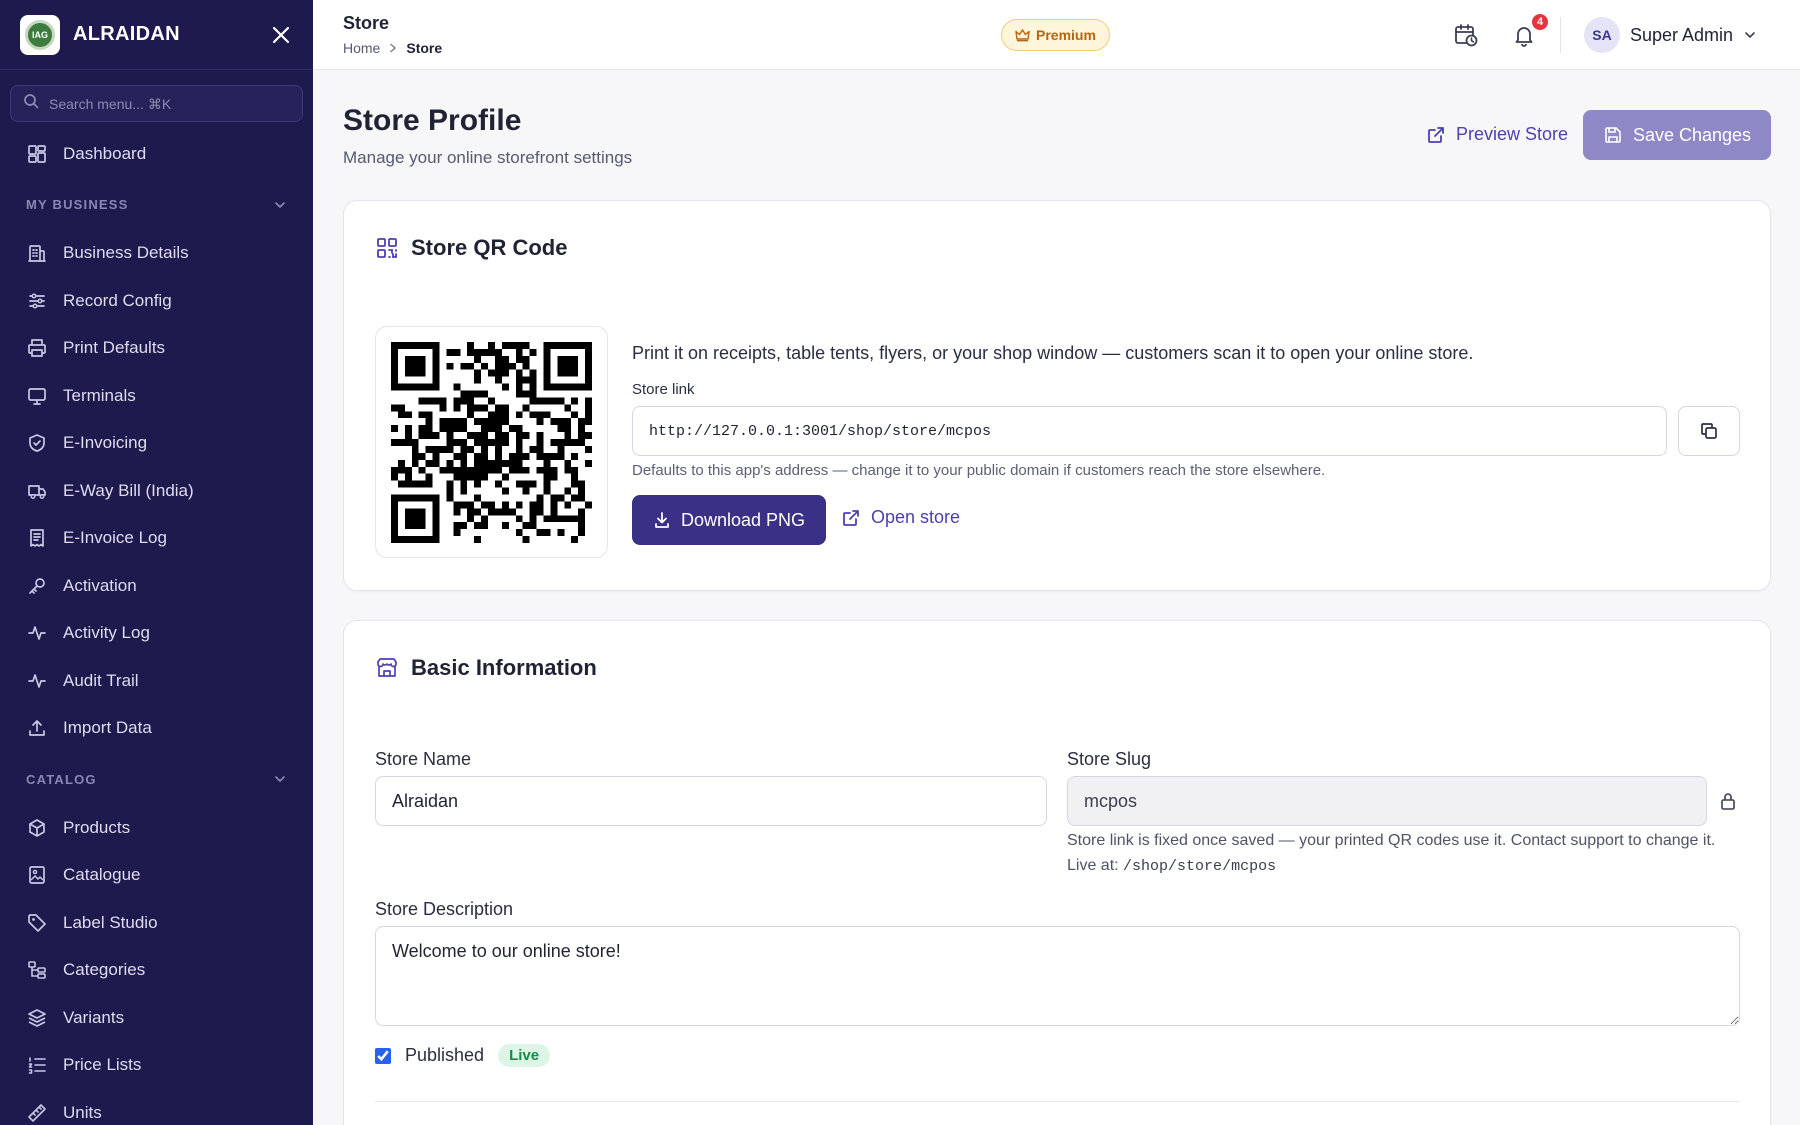  What do you see at coordinates (156, 444) in the screenshot?
I see `sidebar-item-e-invoicing: E-Invoicing` at bounding box center [156, 444].